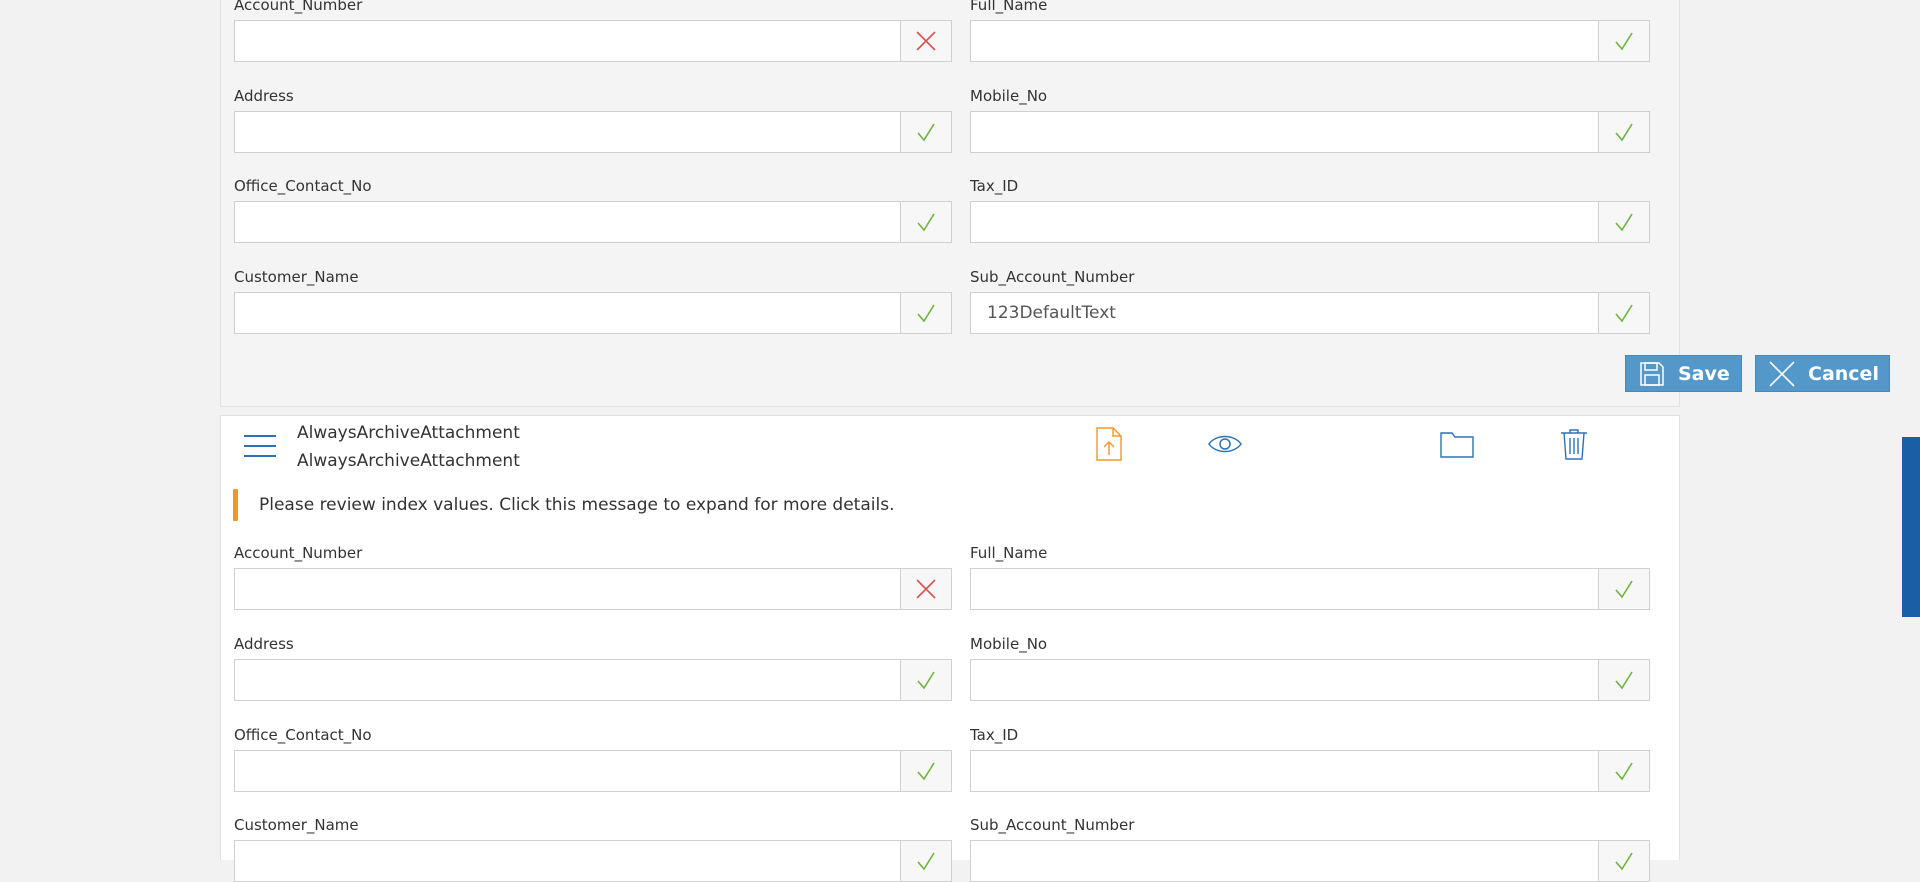  I want to click on upload-file-icon, so click(1109, 444).